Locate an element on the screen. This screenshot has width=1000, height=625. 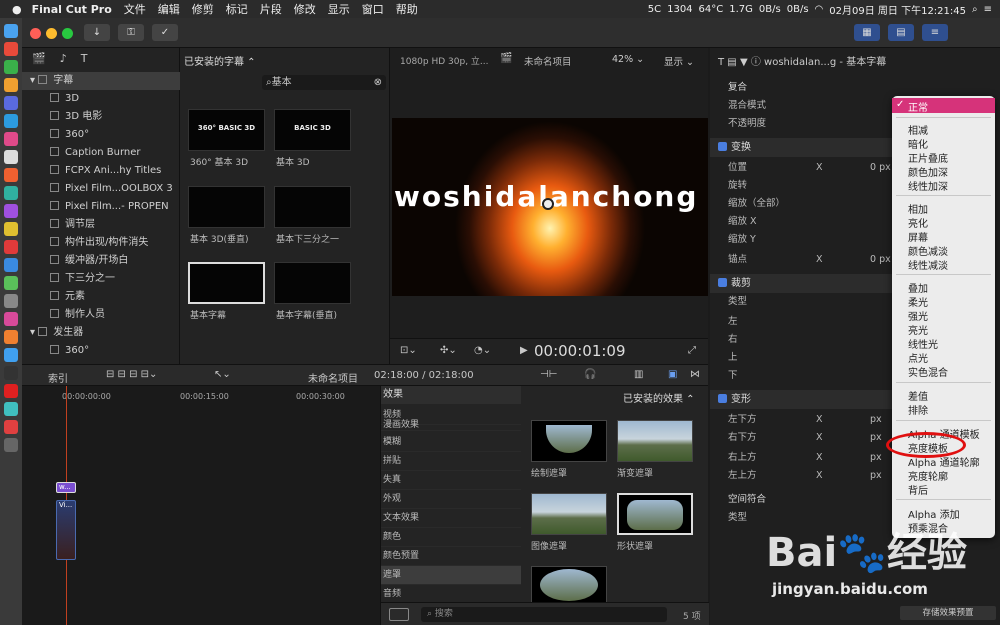
menu-item: 颜色加深 is located at coordinates (928, 171).